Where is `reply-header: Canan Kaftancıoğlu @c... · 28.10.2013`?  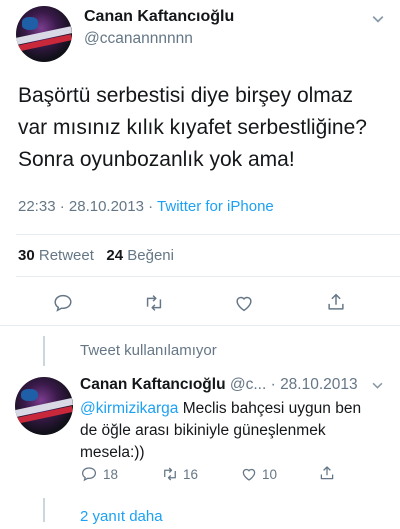
reply-header: Canan Kaftancıoğlu @c... · 28.10.2013 is located at coordinates (219, 385).